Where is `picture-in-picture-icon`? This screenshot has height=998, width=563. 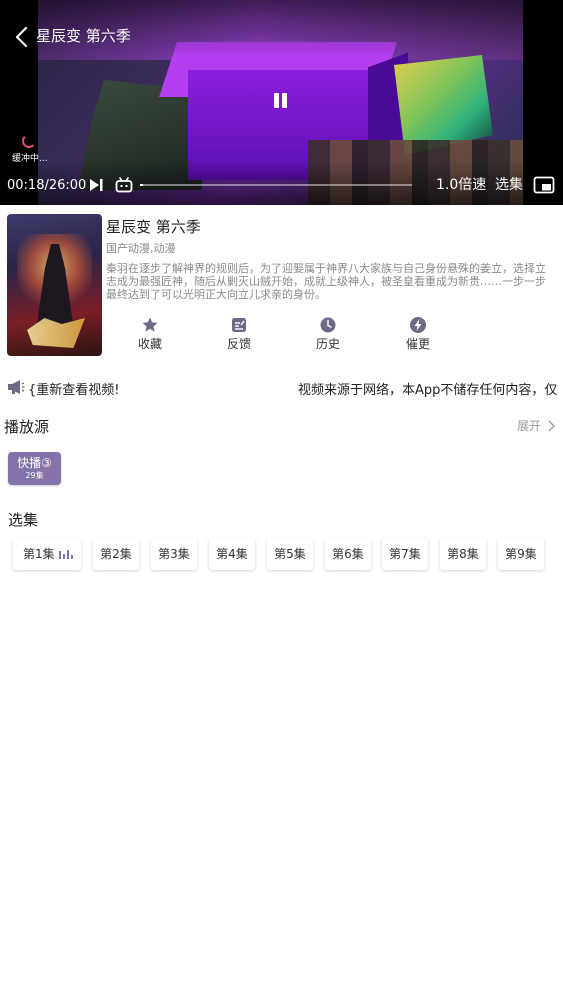
picture-in-picture-icon is located at coordinates (544, 185).